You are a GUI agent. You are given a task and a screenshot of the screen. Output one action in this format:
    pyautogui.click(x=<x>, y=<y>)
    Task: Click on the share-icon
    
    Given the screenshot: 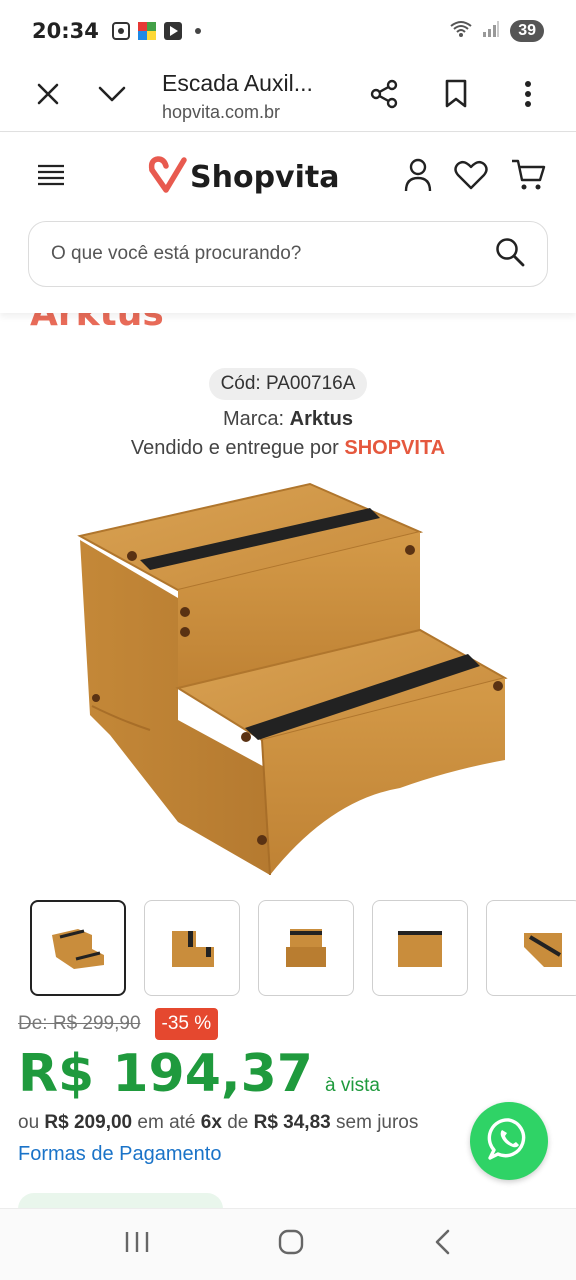 What is the action you would take?
    pyautogui.click(x=384, y=96)
    